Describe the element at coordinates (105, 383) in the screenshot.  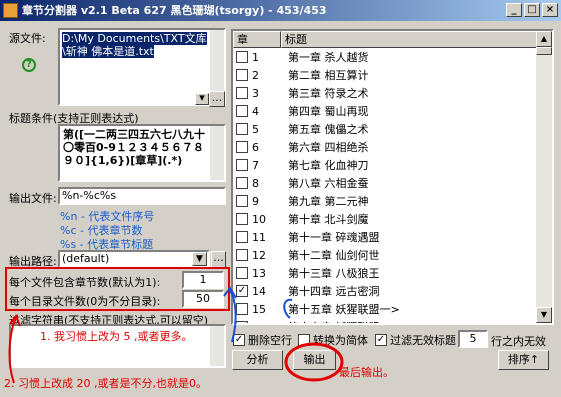
I see `annotation-note-2: 2. 习惯上改成 20 ,或者是不分,也就是0。` at that location.